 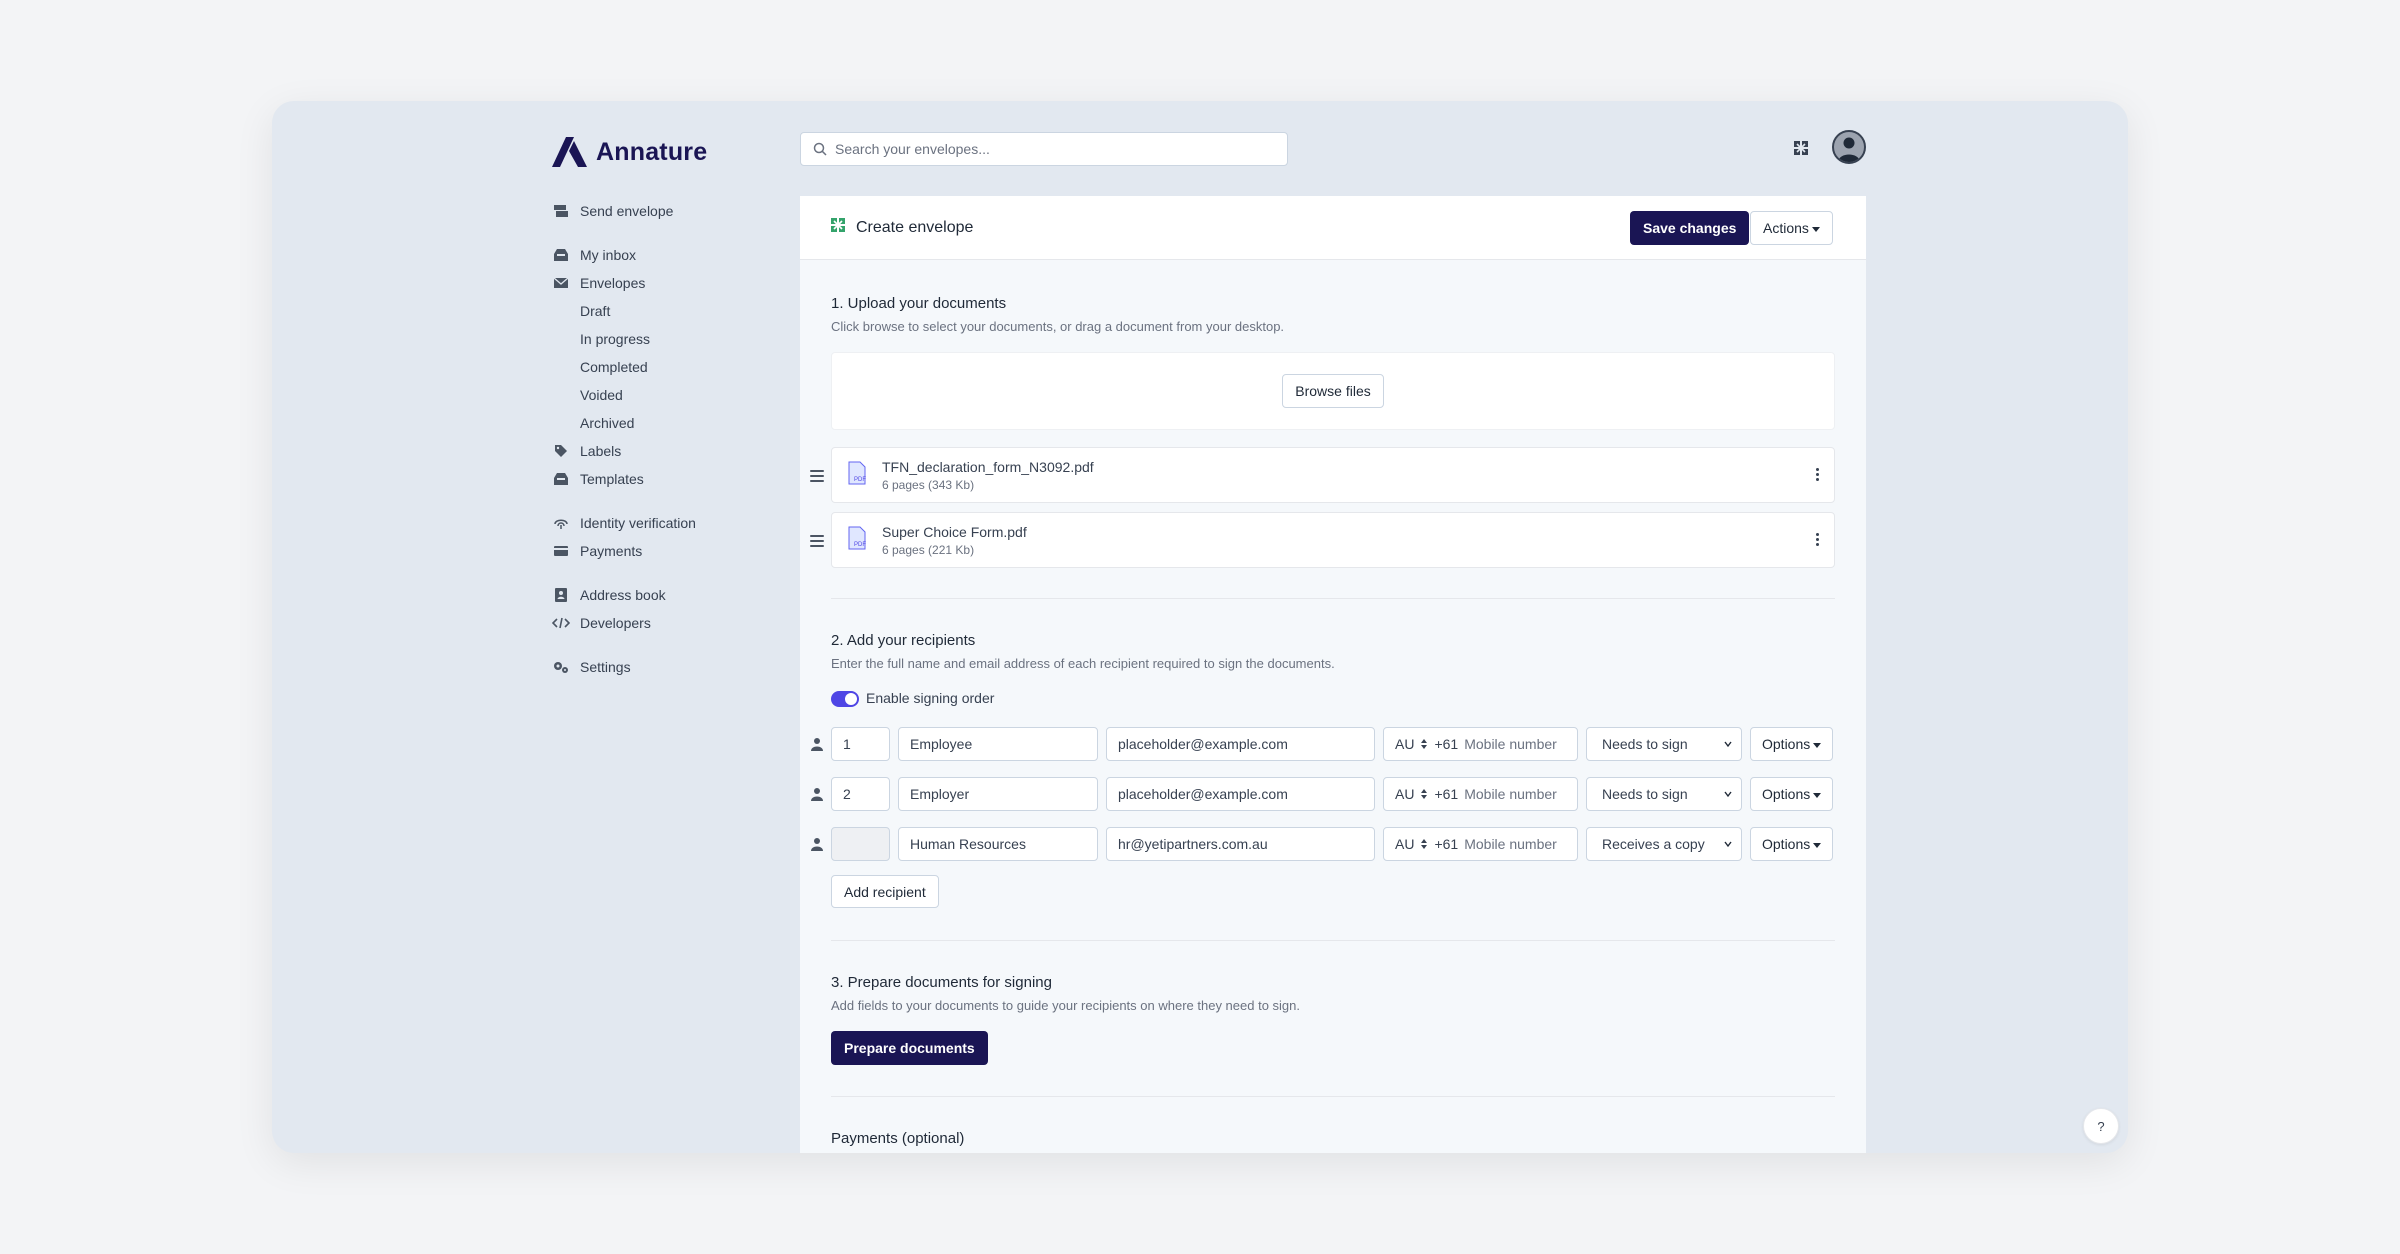 I want to click on sidebar-item-archived: Archived, so click(x=593, y=423).